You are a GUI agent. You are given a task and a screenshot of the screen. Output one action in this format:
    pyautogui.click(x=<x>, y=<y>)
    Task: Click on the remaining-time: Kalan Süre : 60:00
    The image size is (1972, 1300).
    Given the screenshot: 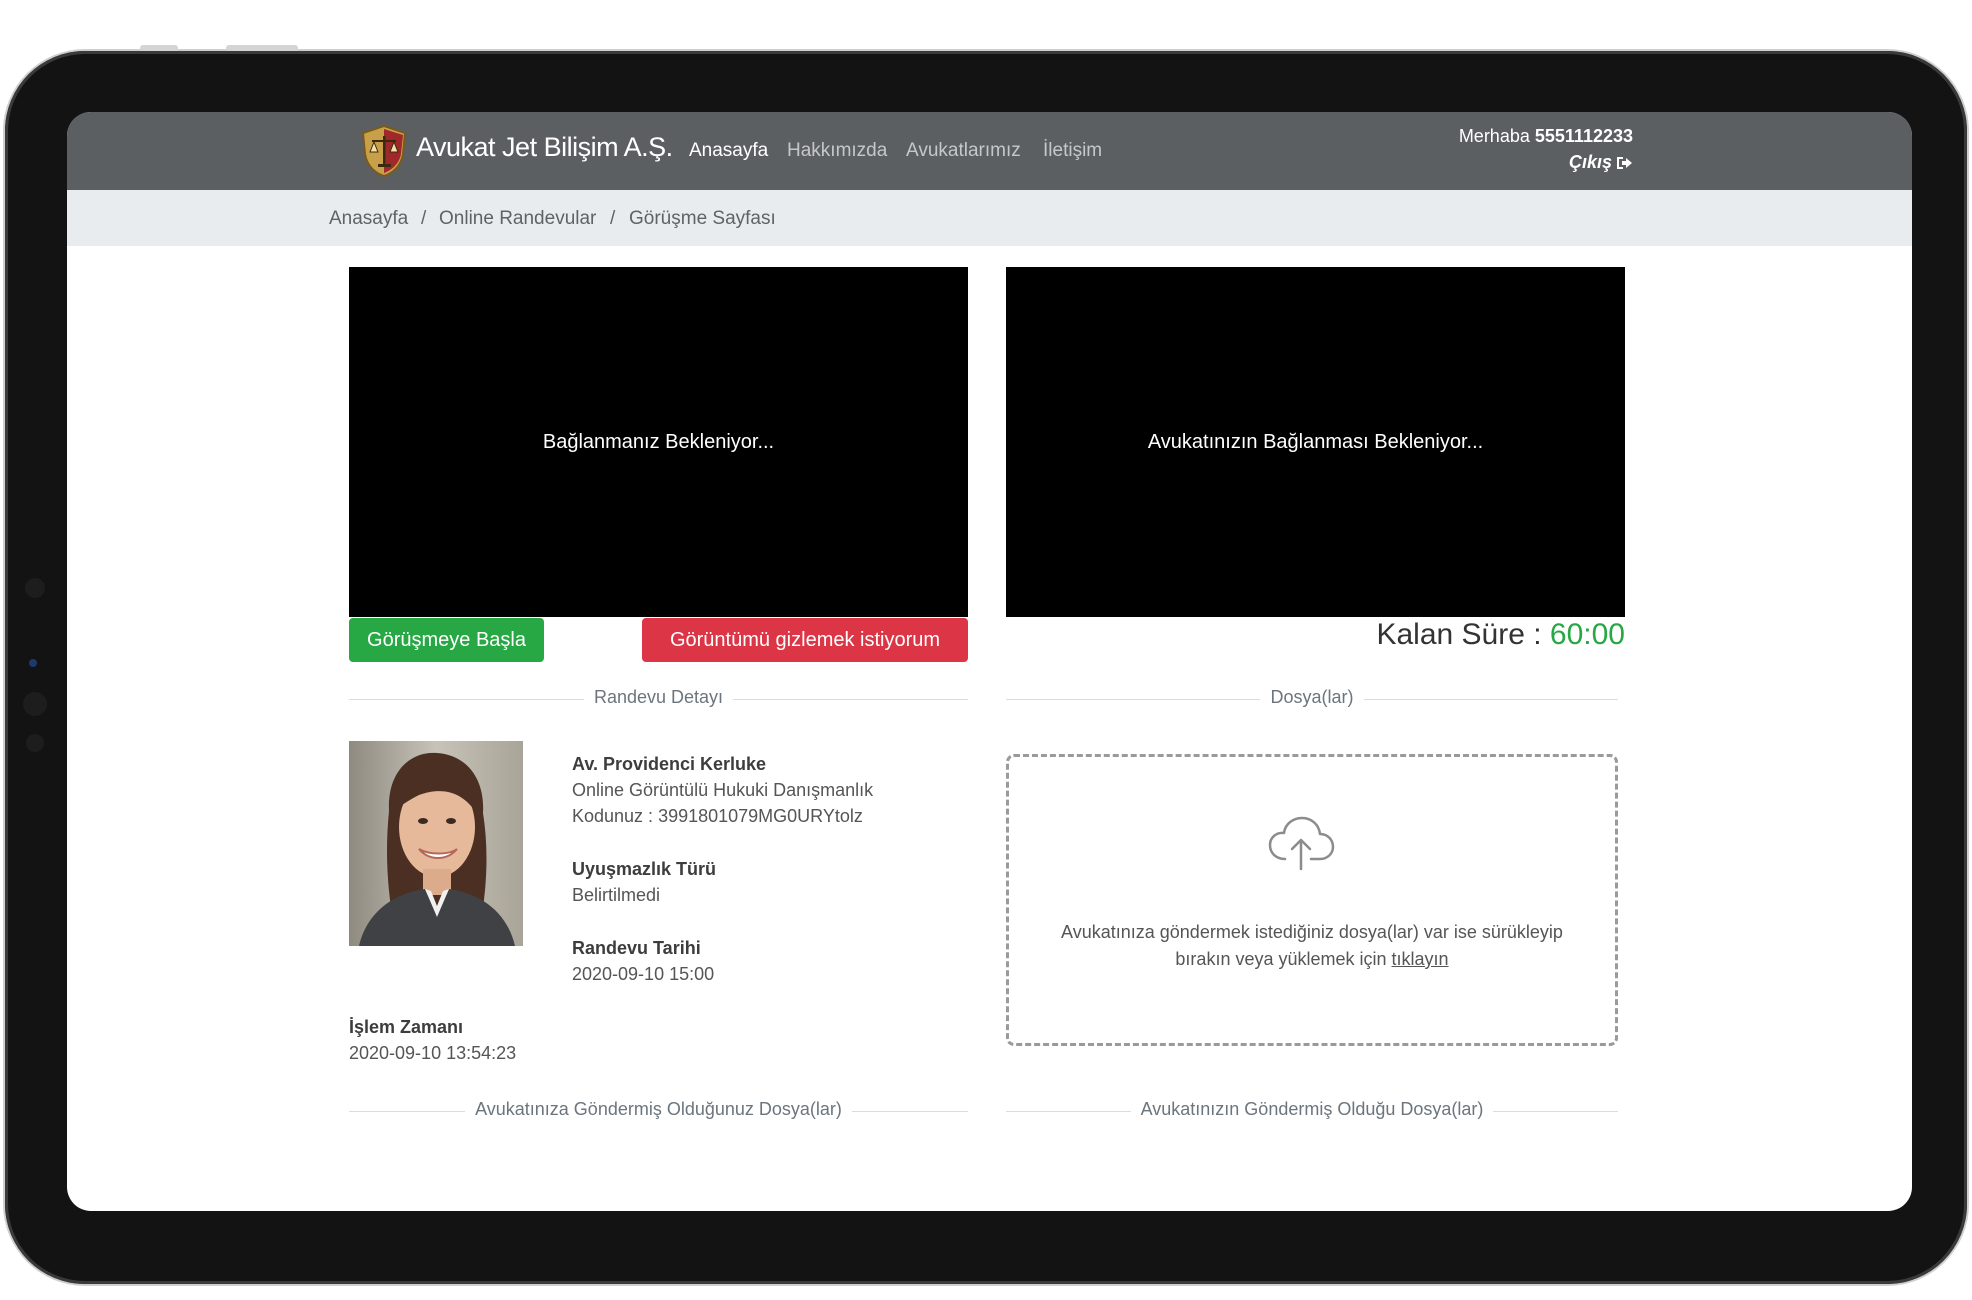 What is the action you would take?
    pyautogui.click(x=1500, y=635)
    